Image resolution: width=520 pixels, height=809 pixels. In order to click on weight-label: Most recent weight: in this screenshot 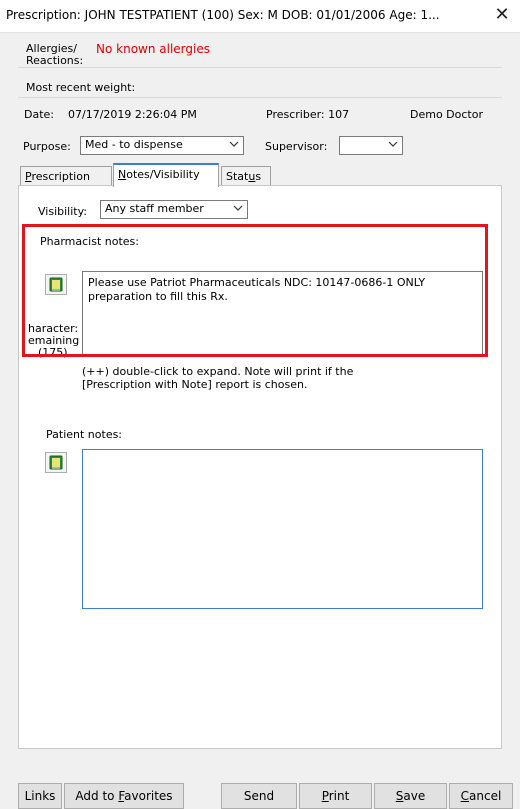, I will do `click(81, 87)`.